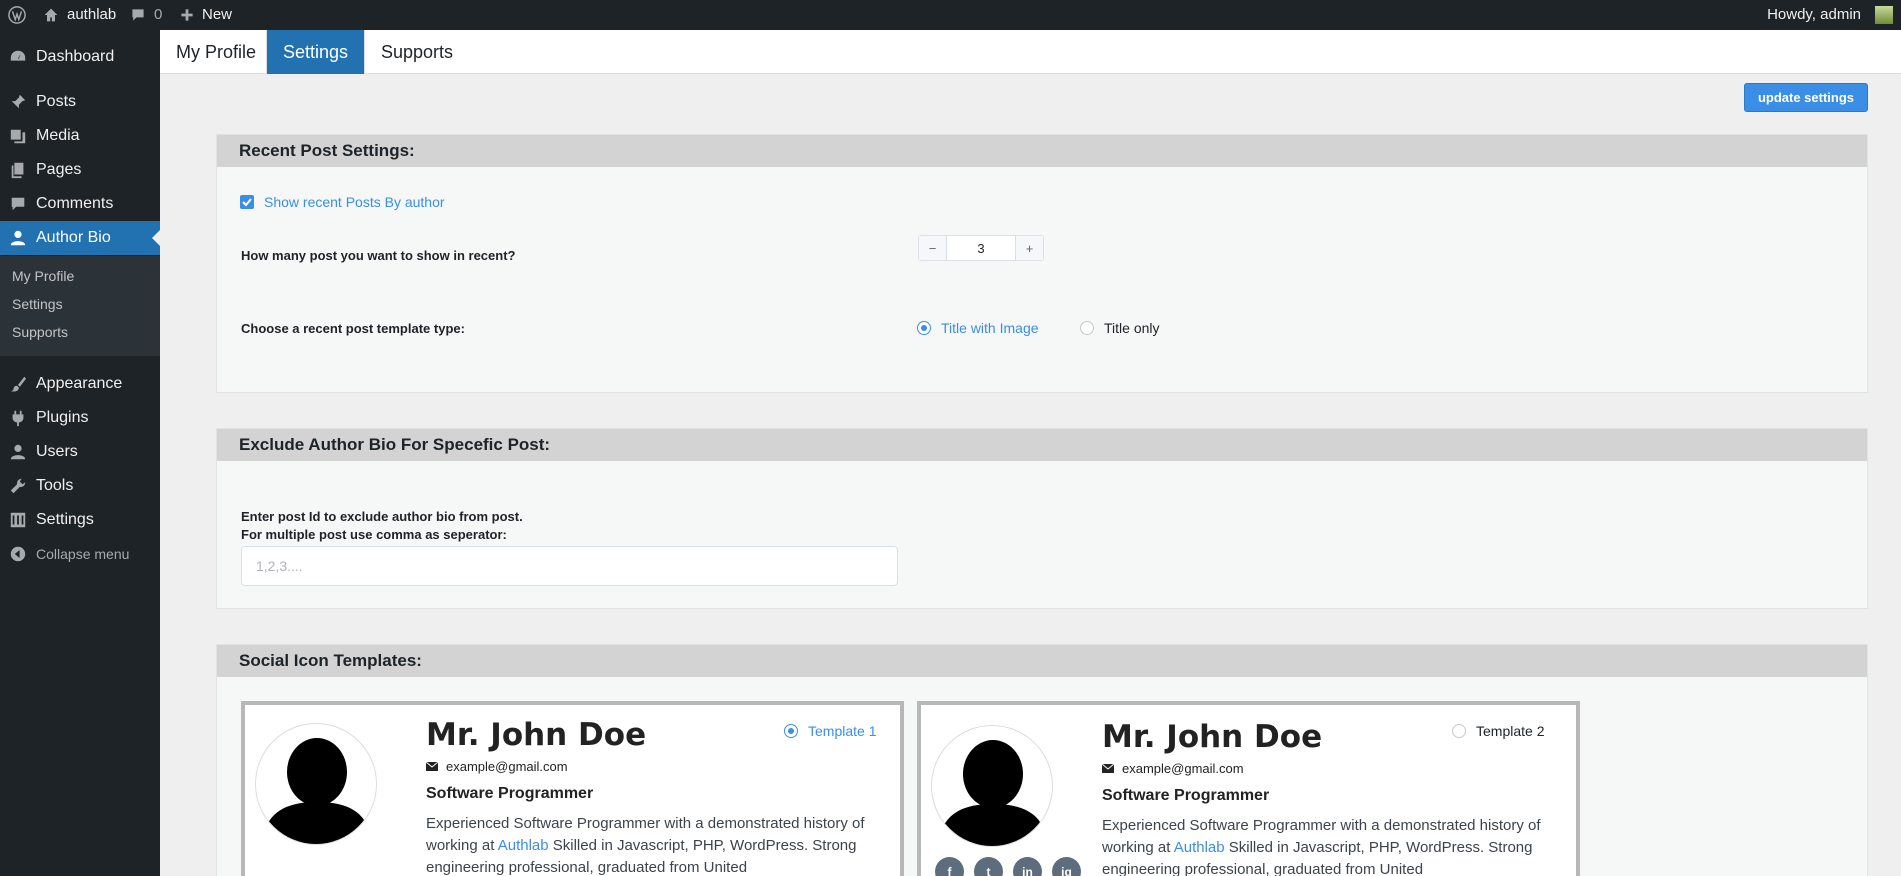  I want to click on facebook-icon: f, so click(949, 866).